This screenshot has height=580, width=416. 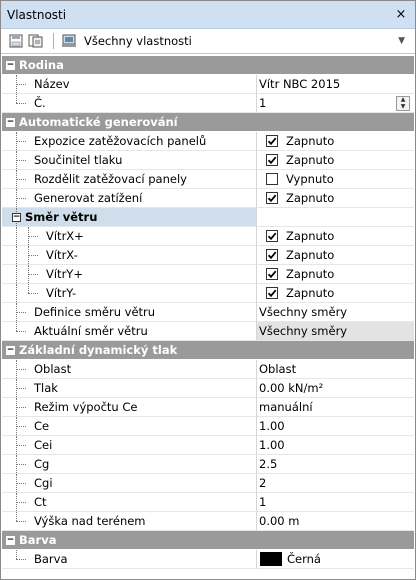 I want to click on number-spinner: ▲ ▼, so click(x=403, y=103).